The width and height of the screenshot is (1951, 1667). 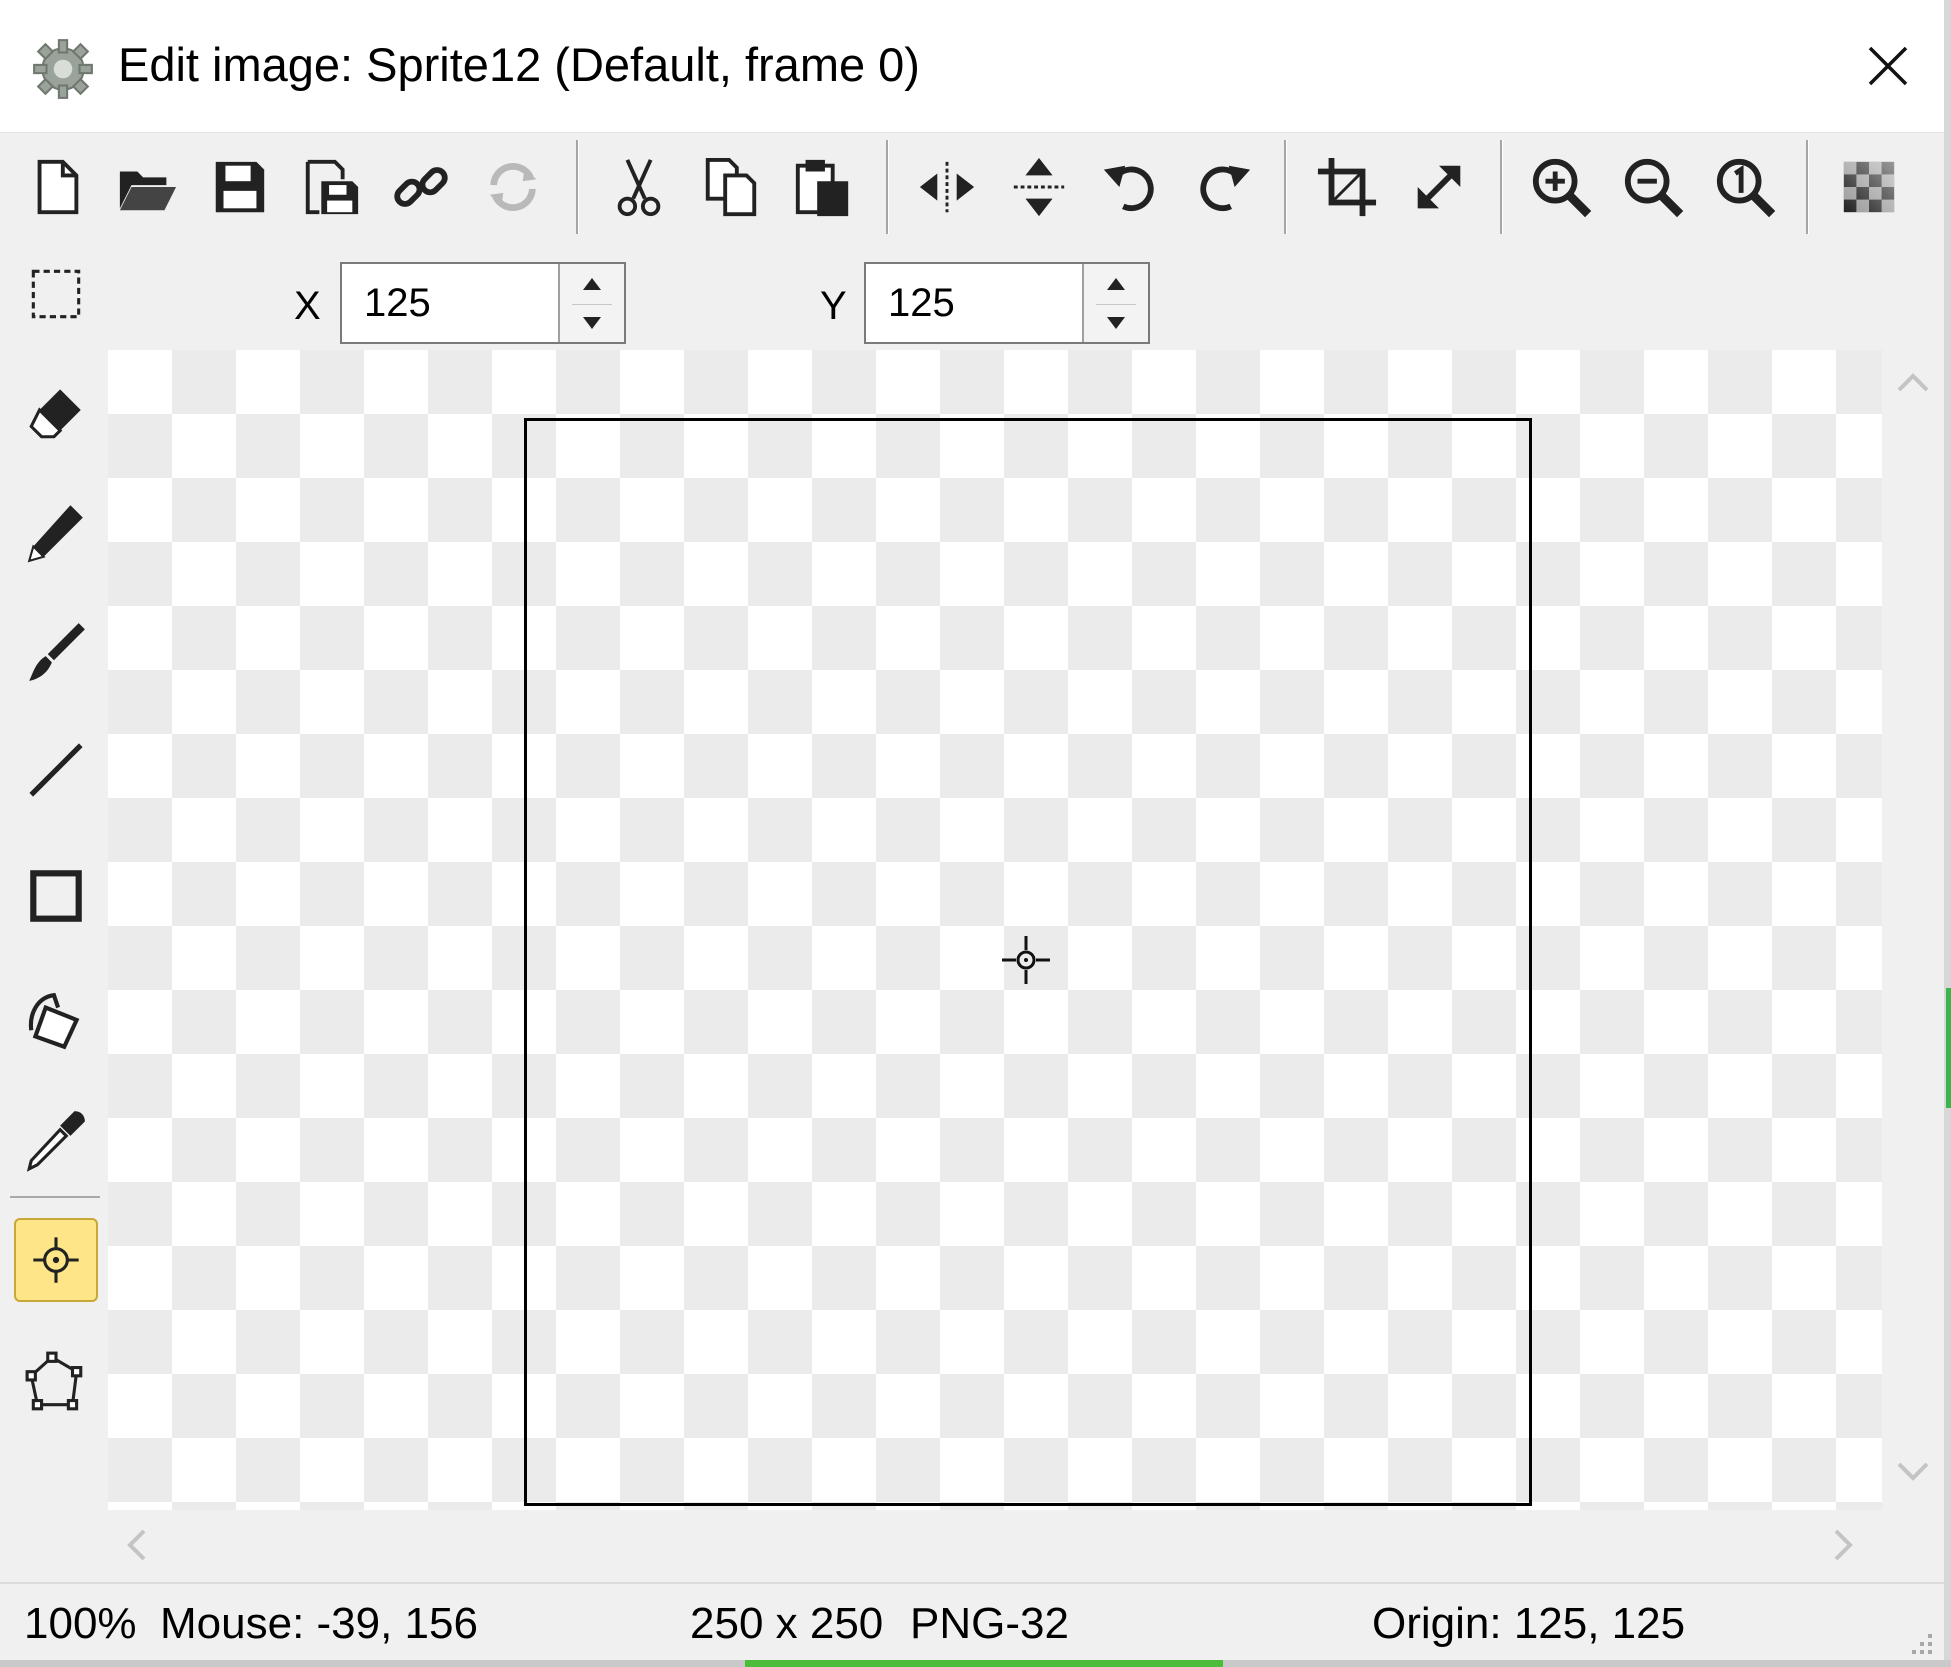 What do you see at coordinates (972, 66) in the screenshot?
I see `title-bar: Edit image: Sprite12 (Default, frame 0)` at bounding box center [972, 66].